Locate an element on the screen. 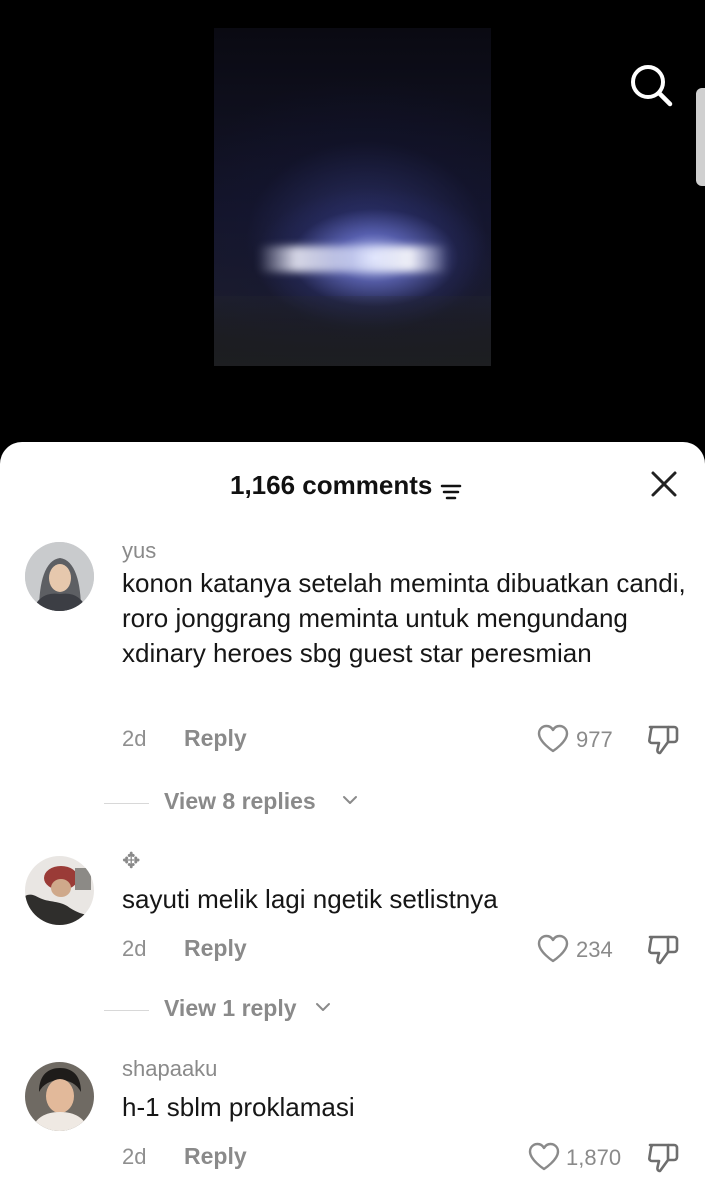 This screenshot has width=705, height=1200. comments-header: 1,166 comments is located at coordinates (352, 485).